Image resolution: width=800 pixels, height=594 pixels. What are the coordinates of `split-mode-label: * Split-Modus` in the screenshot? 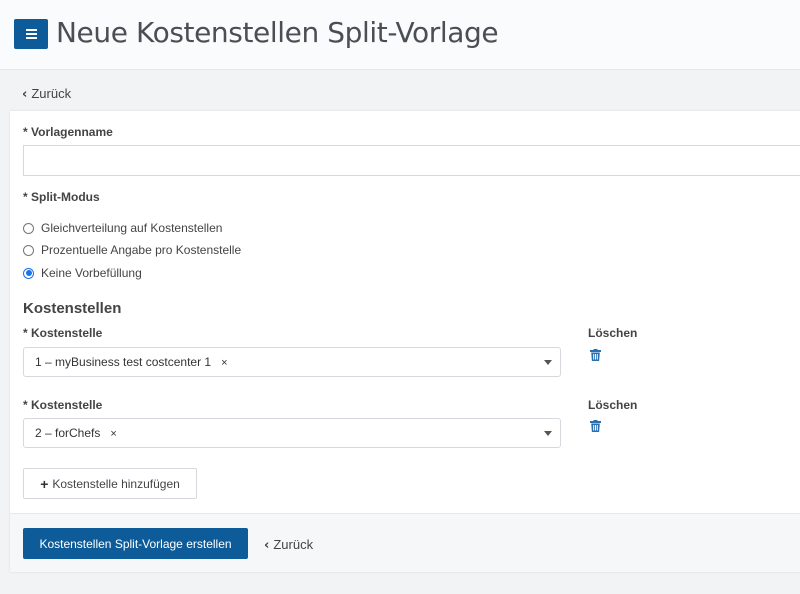 It's located at (61, 197).